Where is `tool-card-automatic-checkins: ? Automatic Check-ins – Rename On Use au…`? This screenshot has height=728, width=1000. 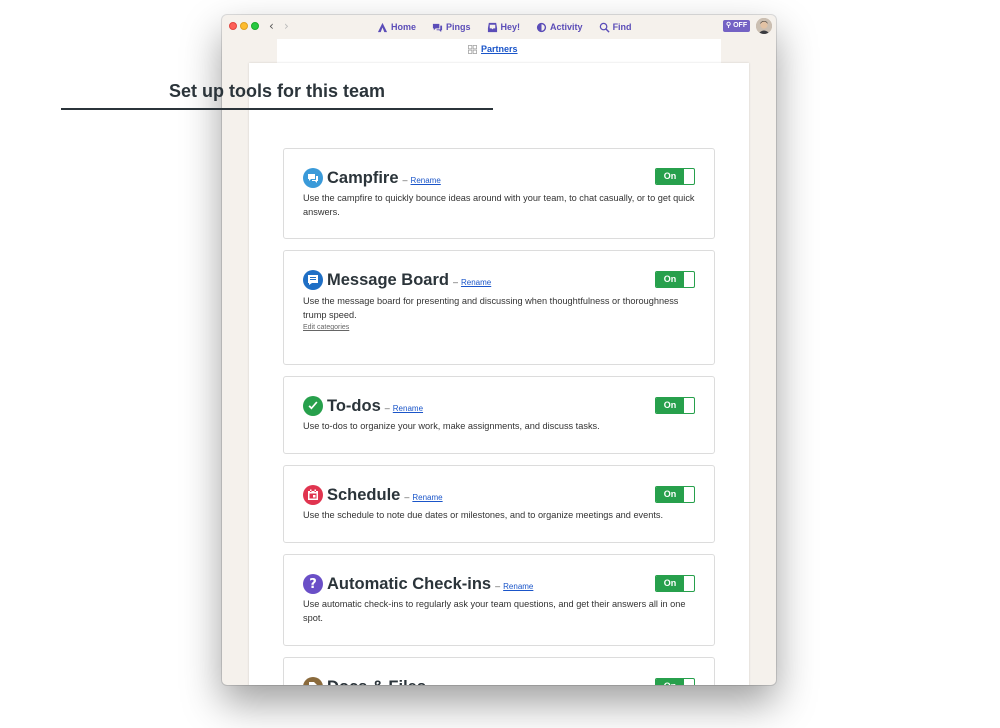 tool-card-automatic-checkins: ? Automatic Check-ins – Rename On Use au… is located at coordinates (499, 600).